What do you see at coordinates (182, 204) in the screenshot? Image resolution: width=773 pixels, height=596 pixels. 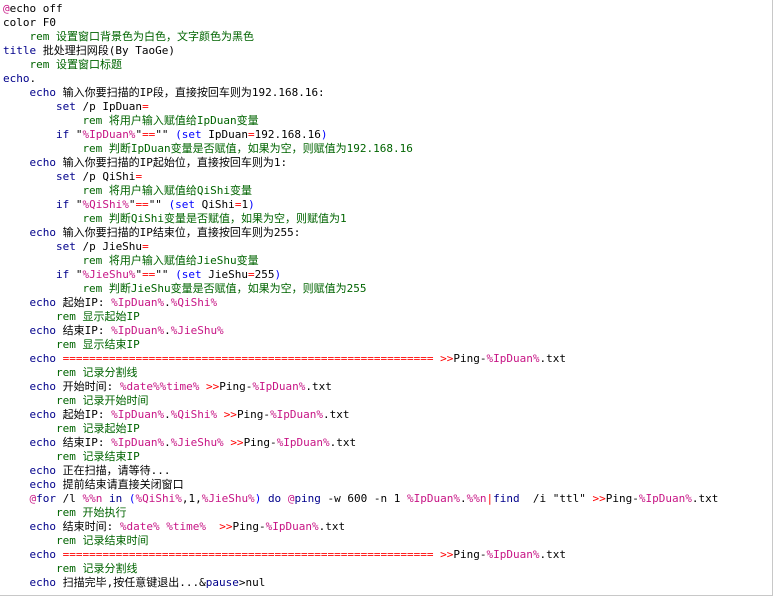 I see `code-token-paren: (set` at bounding box center [182, 204].